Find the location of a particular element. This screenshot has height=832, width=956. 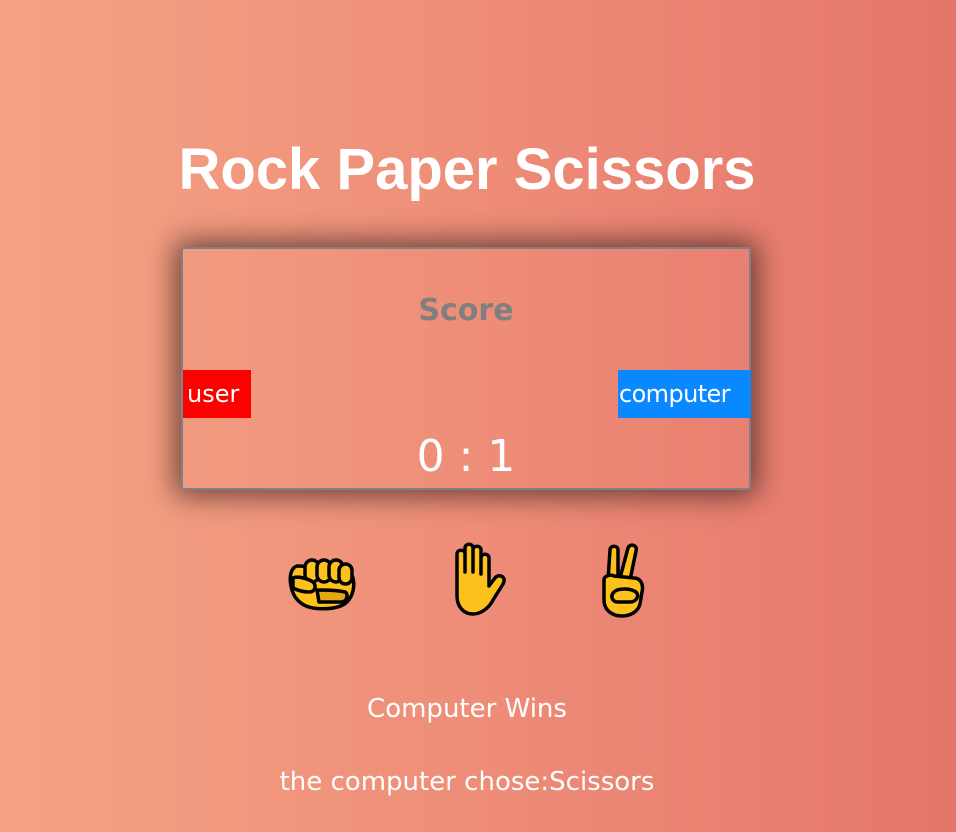

computer-badge: computer is located at coordinates (684, 394).